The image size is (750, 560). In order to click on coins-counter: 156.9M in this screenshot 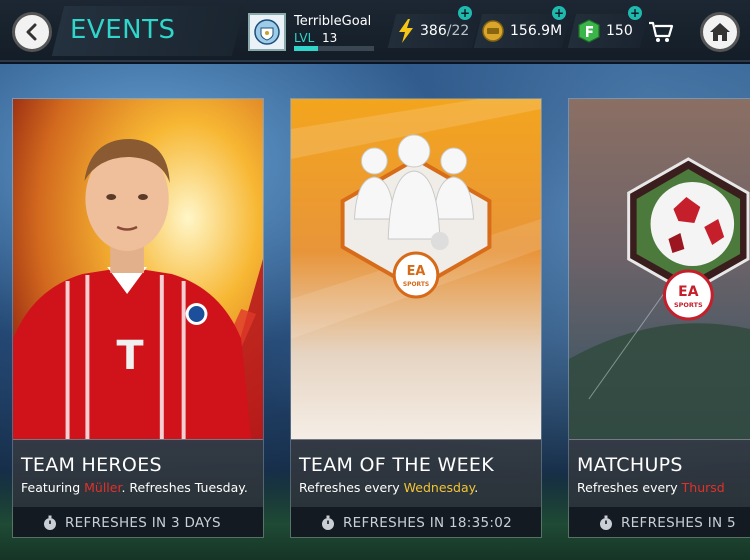, I will do `click(522, 31)`.